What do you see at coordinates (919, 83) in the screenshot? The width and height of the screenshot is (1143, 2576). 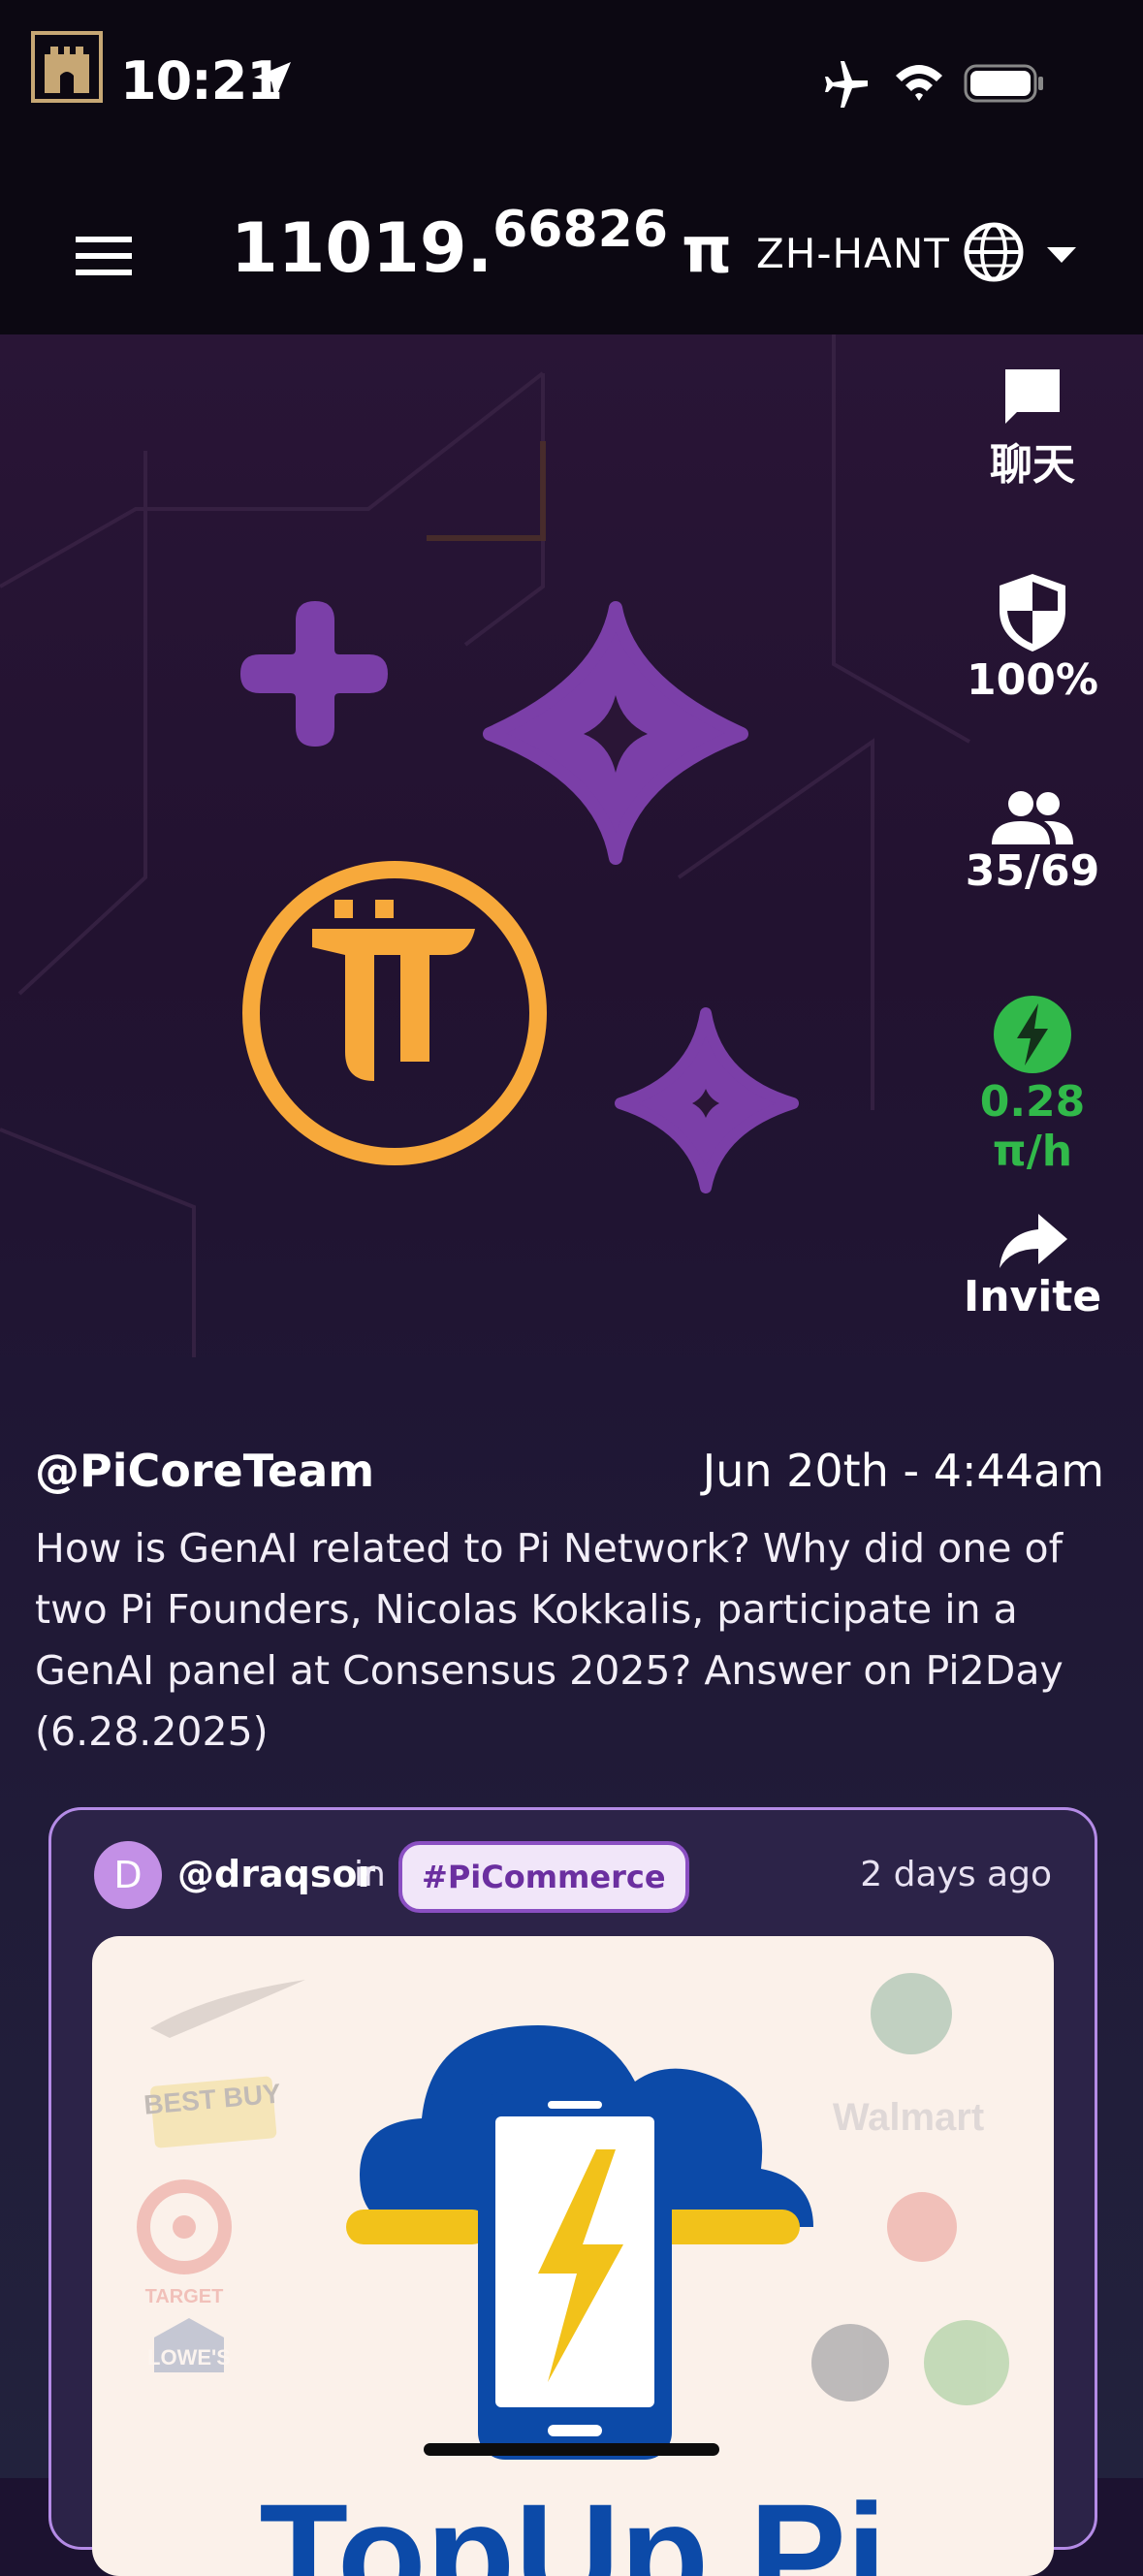 I see `wifi-icon` at bounding box center [919, 83].